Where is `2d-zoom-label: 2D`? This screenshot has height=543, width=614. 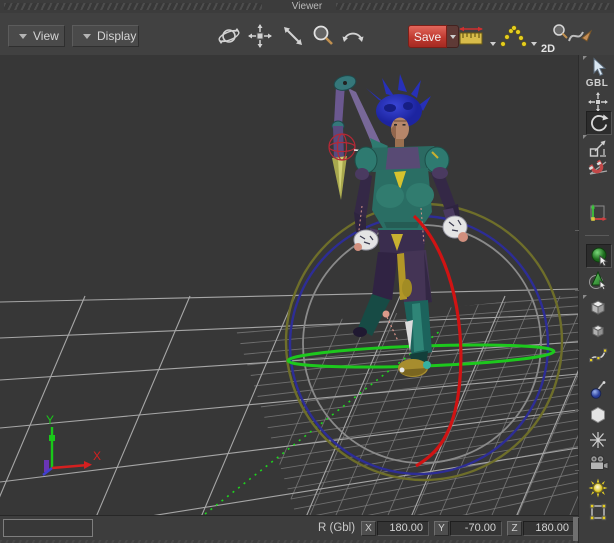 2d-zoom-label: 2D is located at coordinates (548, 49).